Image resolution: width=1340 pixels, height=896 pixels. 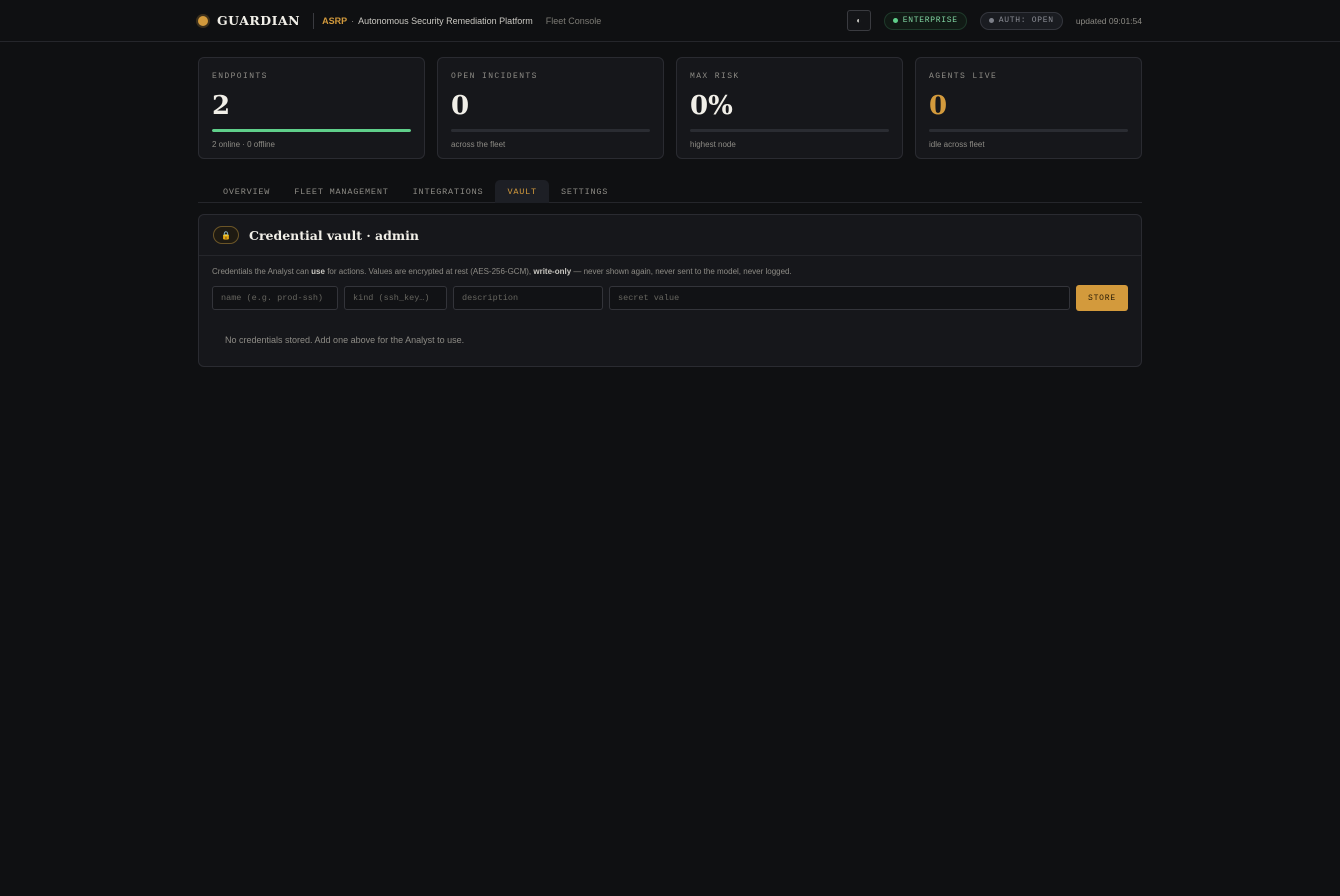 I want to click on stat-card-max-risk: MAX RISK 0% highest node, so click(x=789, y=108).